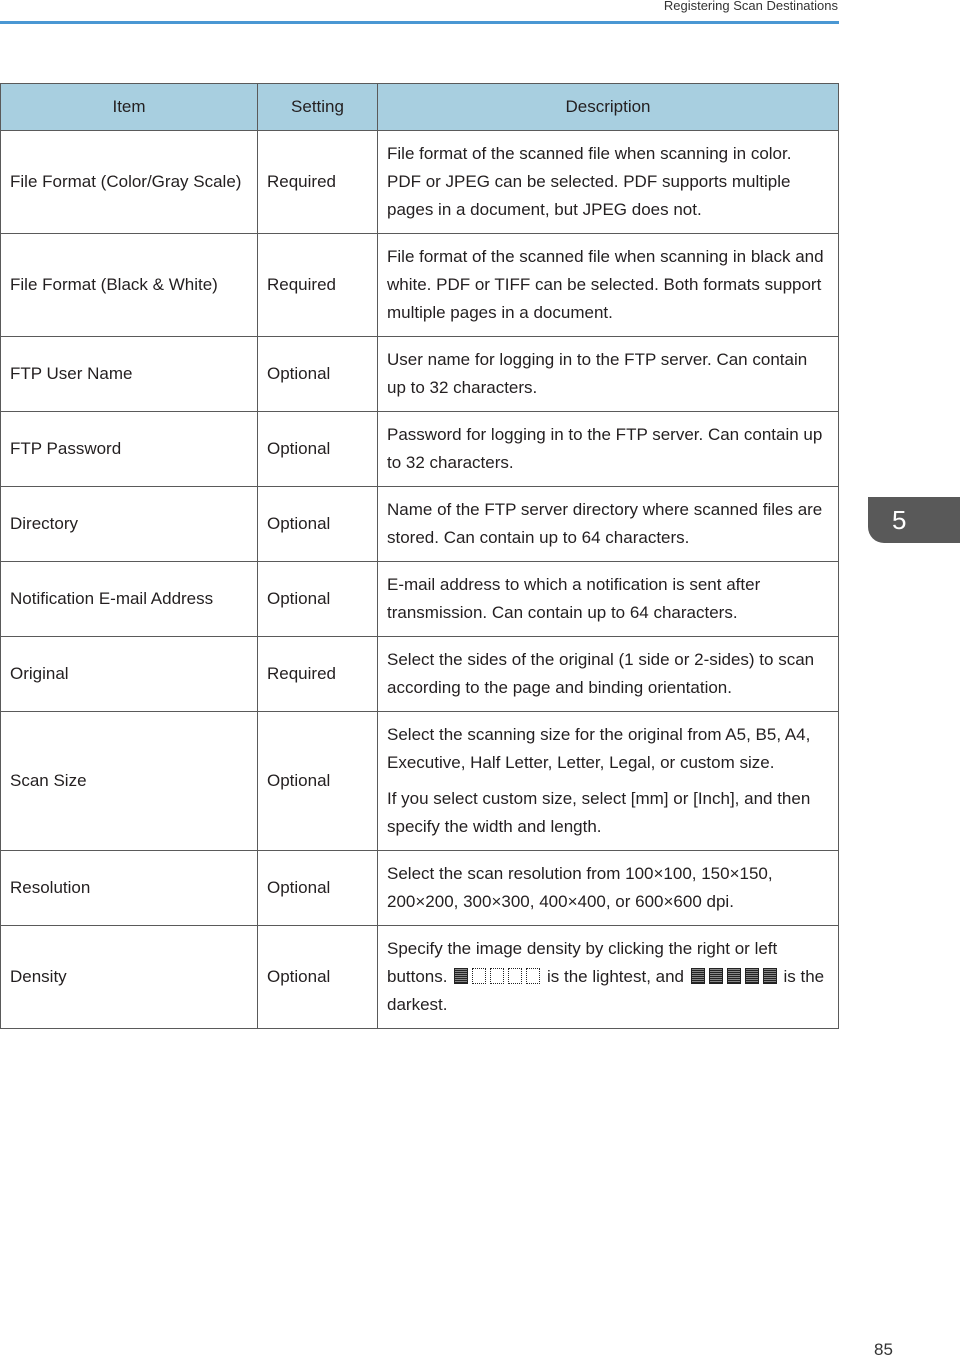 Image resolution: width=960 pixels, height=1360 pixels. Describe the element at coordinates (129, 781) in the screenshot. I see `item-cell: Scan Size` at that location.